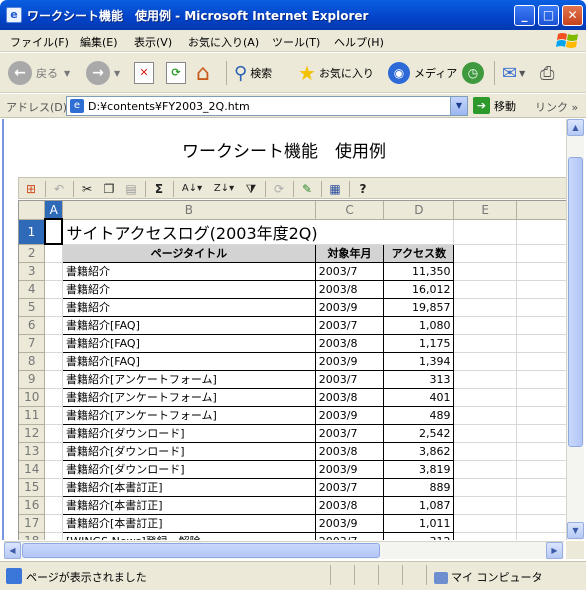 This screenshot has width=586, height=590. I want to click on close-button: ✕, so click(572, 15).